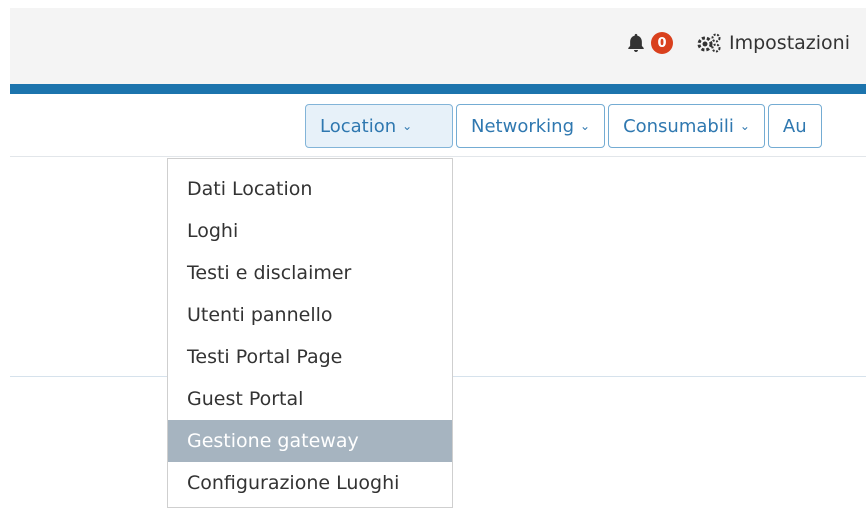  I want to click on menu-item-gestione-gateway: Gestione gateway, so click(310, 441).